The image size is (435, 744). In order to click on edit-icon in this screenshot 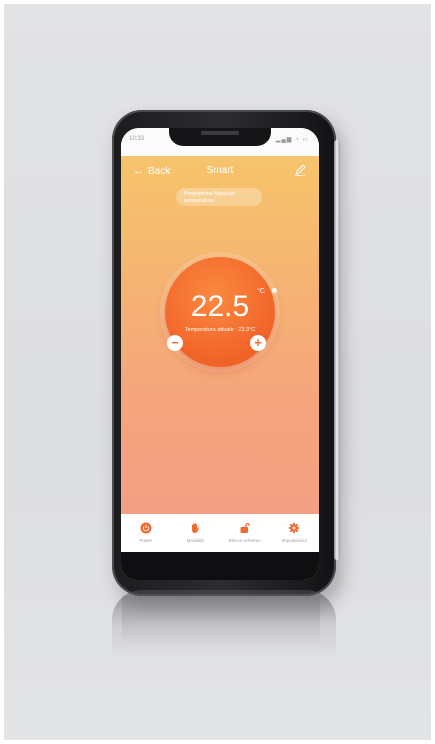, I will do `click(300, 170)`.